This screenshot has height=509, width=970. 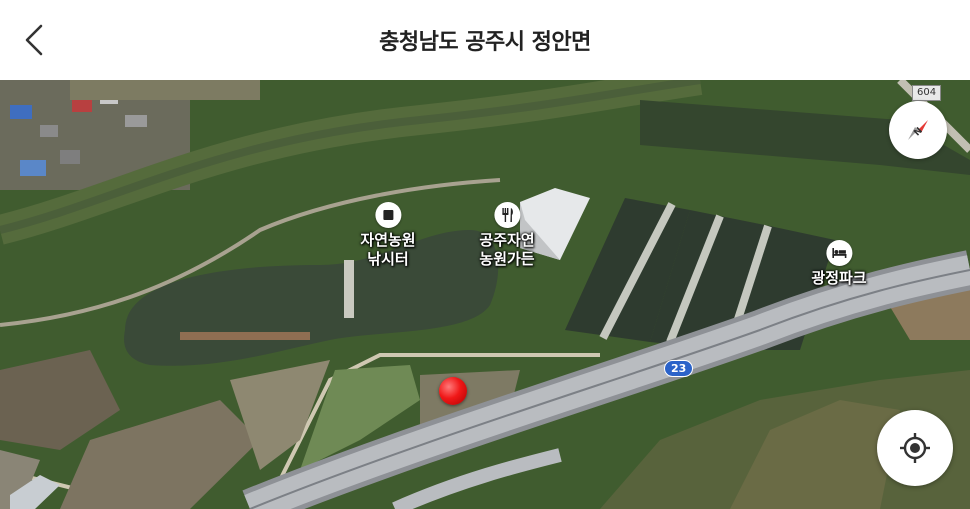 I want to click on road-number-23: 23, so click(x=679, y=368).